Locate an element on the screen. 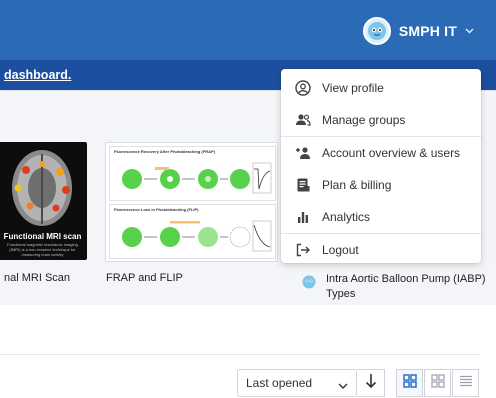  add-user-icon is located at coordinates (303, 153).